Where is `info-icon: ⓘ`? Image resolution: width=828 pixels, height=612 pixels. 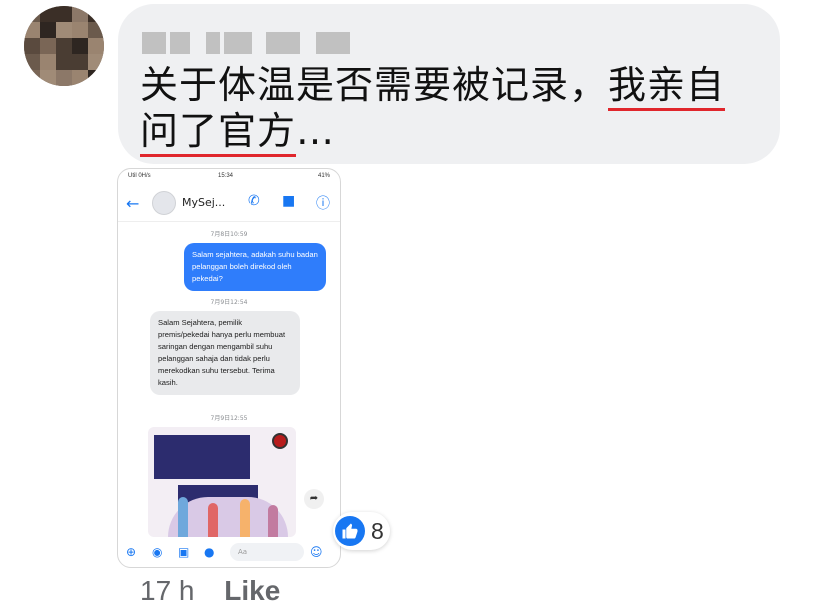
info-icon: ⓘ is located at coordinates (323, 204).